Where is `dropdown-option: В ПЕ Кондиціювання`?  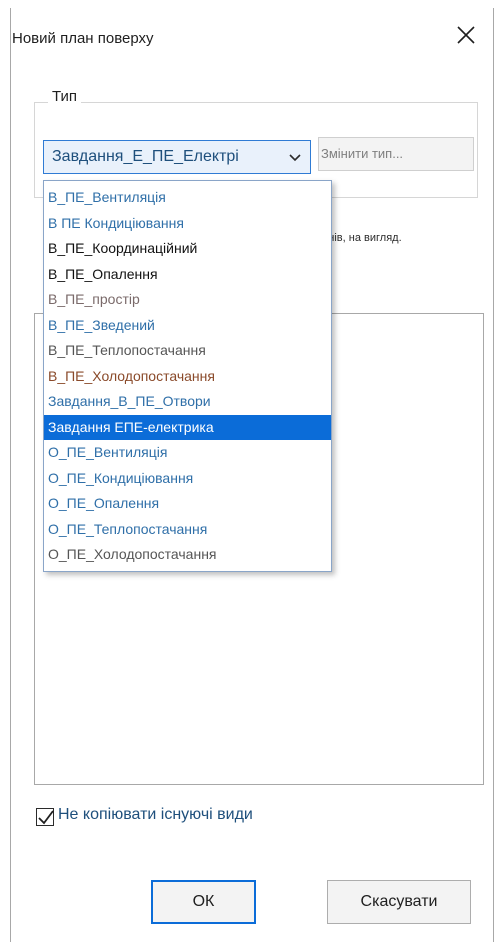
dropdown-option: В ПЕ Кондиціювання is located at coordinates (187, 224).